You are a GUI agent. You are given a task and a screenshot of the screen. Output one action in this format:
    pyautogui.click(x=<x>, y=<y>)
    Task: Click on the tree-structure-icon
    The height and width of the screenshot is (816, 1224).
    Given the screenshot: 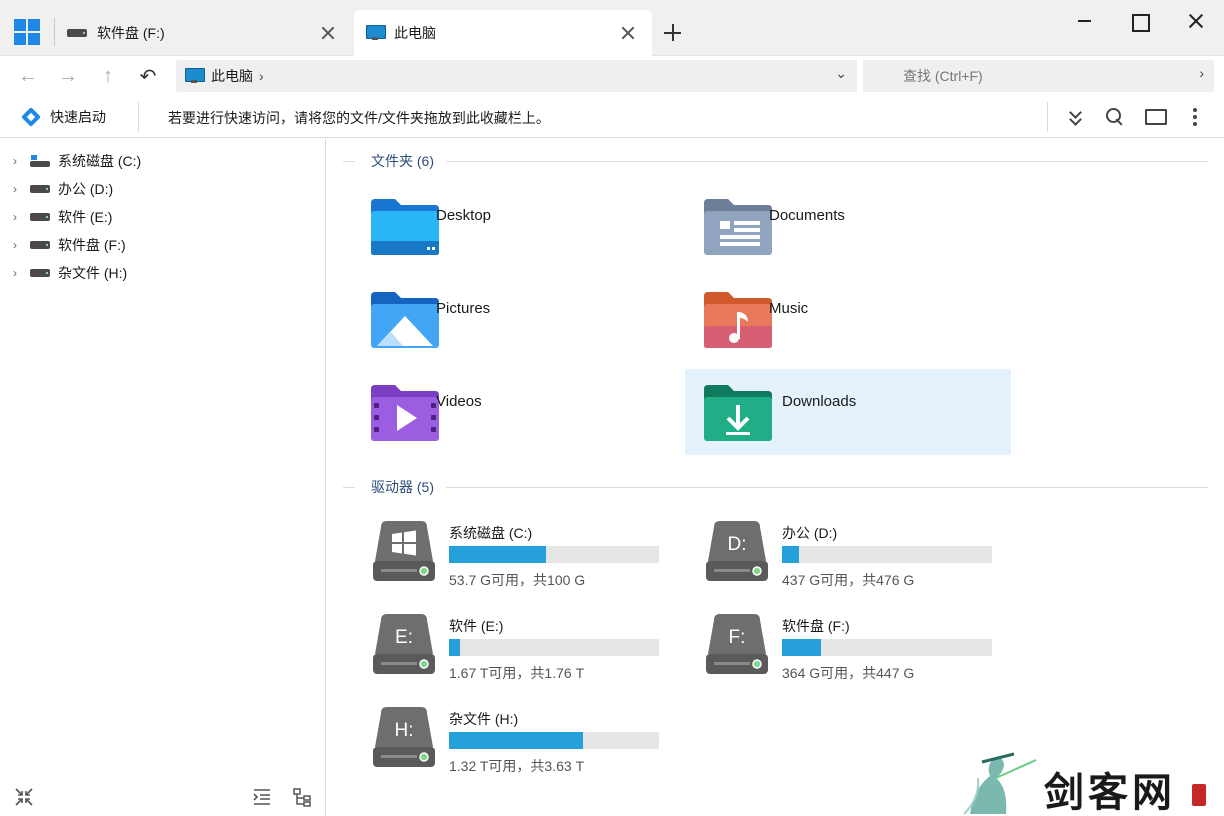 What is the action you would take?
    pyautogui.click(x=302, y=797)
    